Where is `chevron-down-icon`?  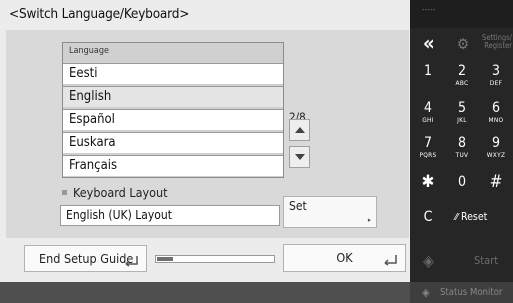
chevron-down-icon is located at coordinates (300, 157).